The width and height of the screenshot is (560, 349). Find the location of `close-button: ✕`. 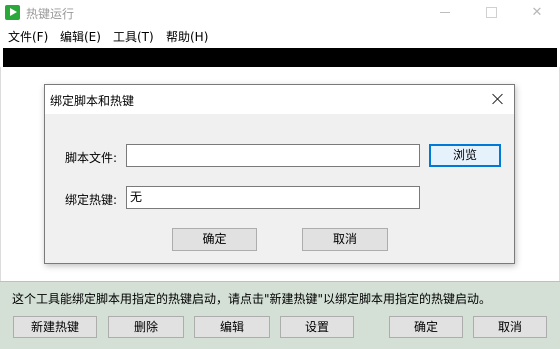

close-button: ✕ is located at coordinates (537, 13).